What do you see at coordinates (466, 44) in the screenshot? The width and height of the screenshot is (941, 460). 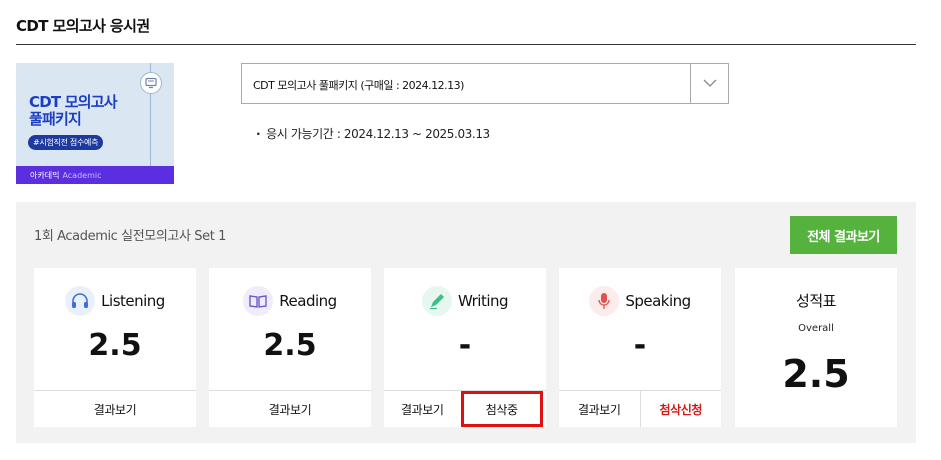 I see `title-divider` at bounding box center [466, 44].